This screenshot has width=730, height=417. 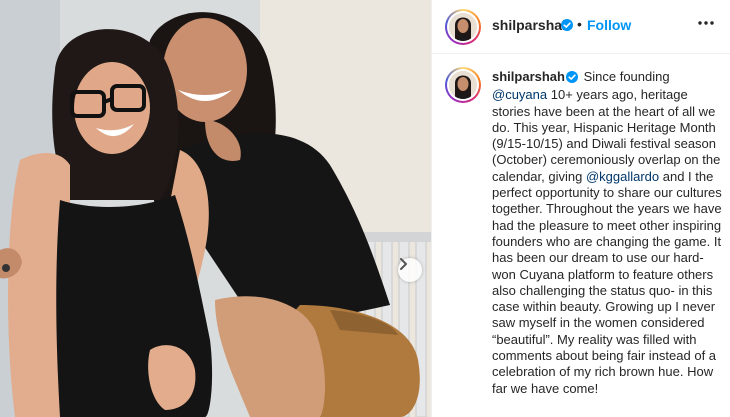 What do you see at coordinates (624, 76) in the screenshot?
I see `caption-text-1: Since founding` at bounding box center [624, 76].